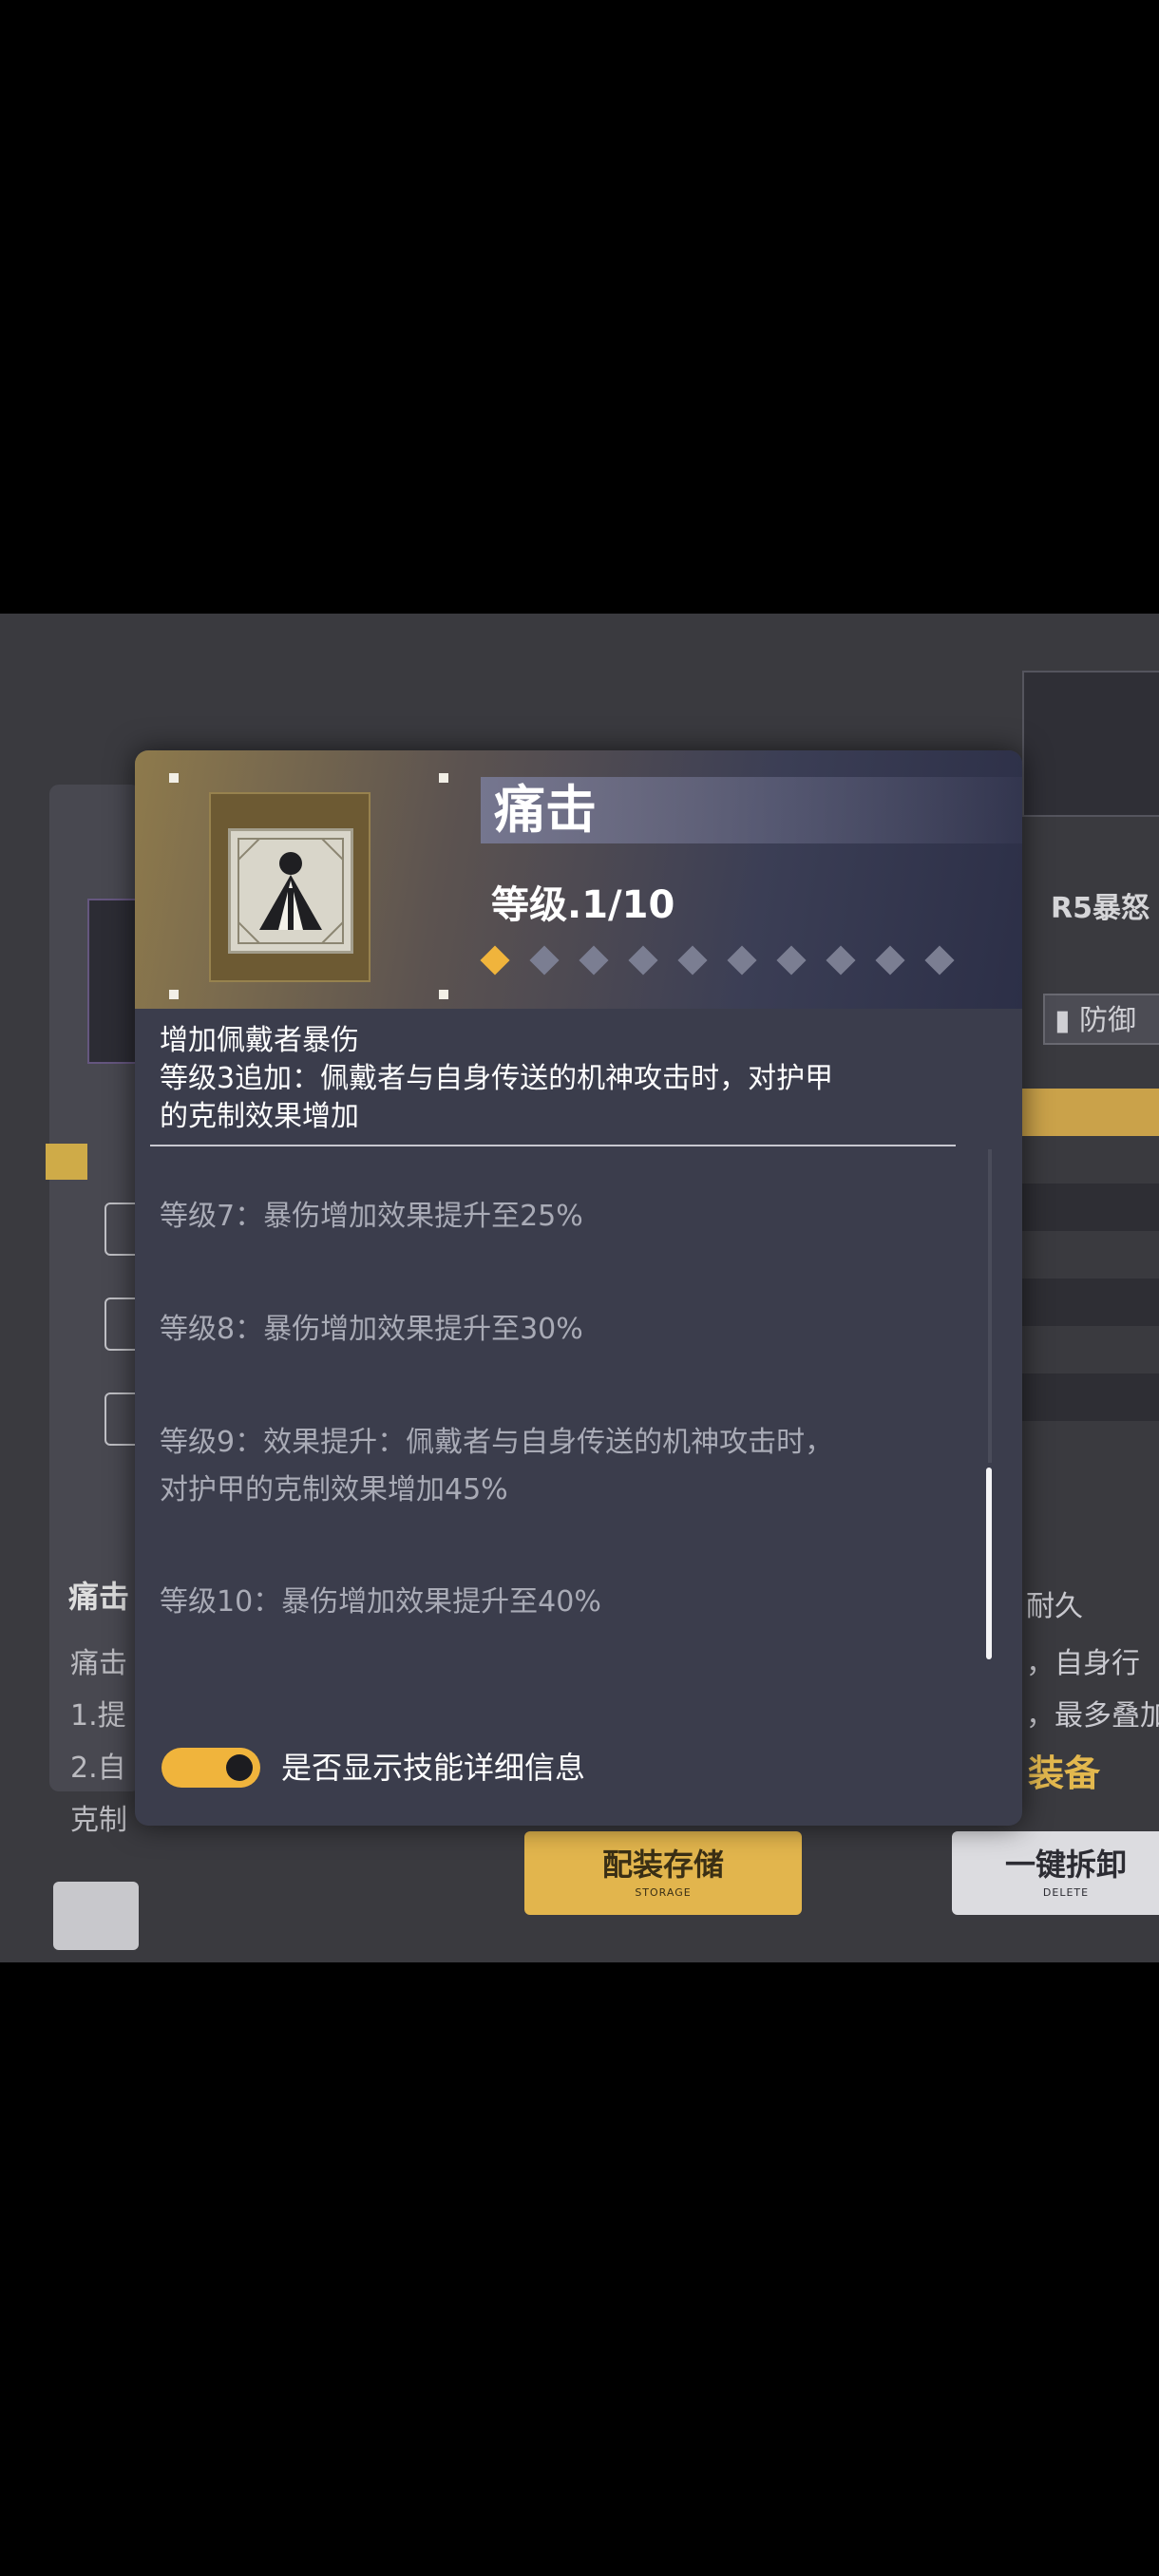  What do you see at coordinates (1090, 744) in the screenshot?
I see `emblem-icon` at bounding box center [1090, 744].